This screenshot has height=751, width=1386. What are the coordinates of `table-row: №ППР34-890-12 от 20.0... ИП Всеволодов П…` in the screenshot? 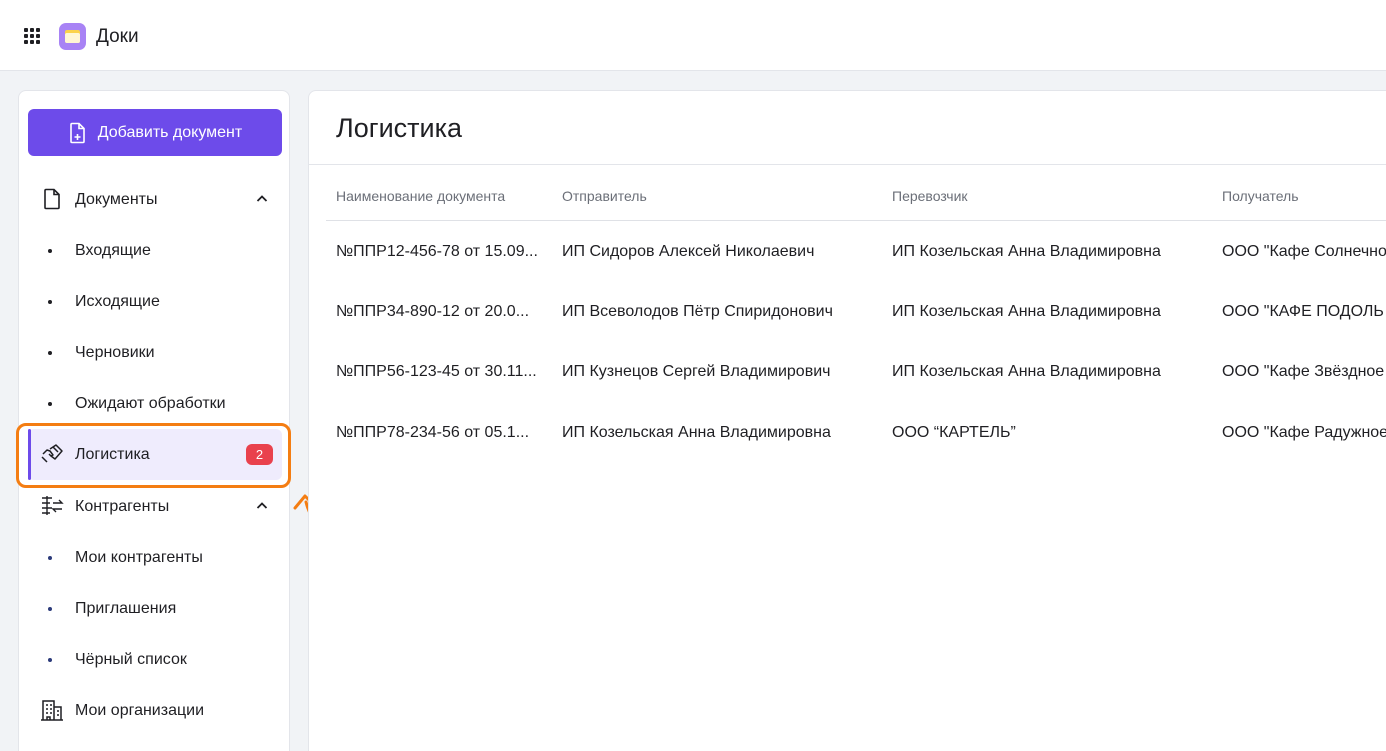 It's located at (847, 312).